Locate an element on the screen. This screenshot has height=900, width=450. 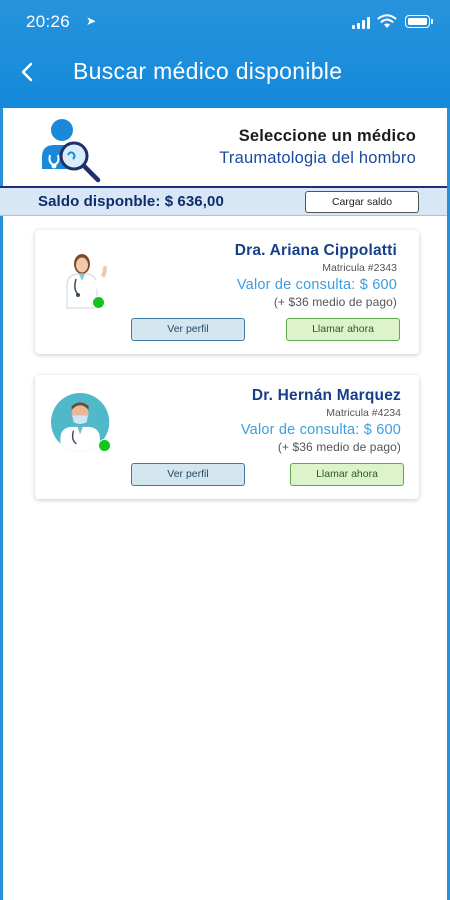
battery-icon is located at coordinates (419, 21).